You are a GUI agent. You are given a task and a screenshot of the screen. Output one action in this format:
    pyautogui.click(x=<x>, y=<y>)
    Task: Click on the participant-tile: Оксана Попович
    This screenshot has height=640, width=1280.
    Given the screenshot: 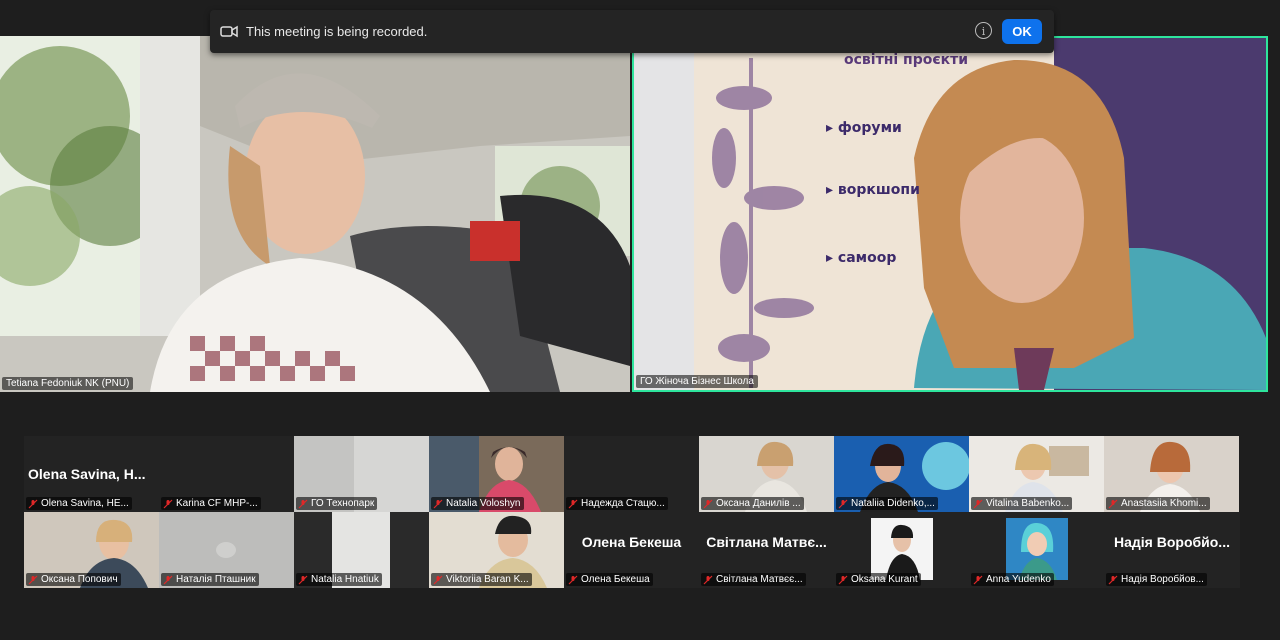 What is the action you would take?
    pyautogui.click(x=91, y=550)
    